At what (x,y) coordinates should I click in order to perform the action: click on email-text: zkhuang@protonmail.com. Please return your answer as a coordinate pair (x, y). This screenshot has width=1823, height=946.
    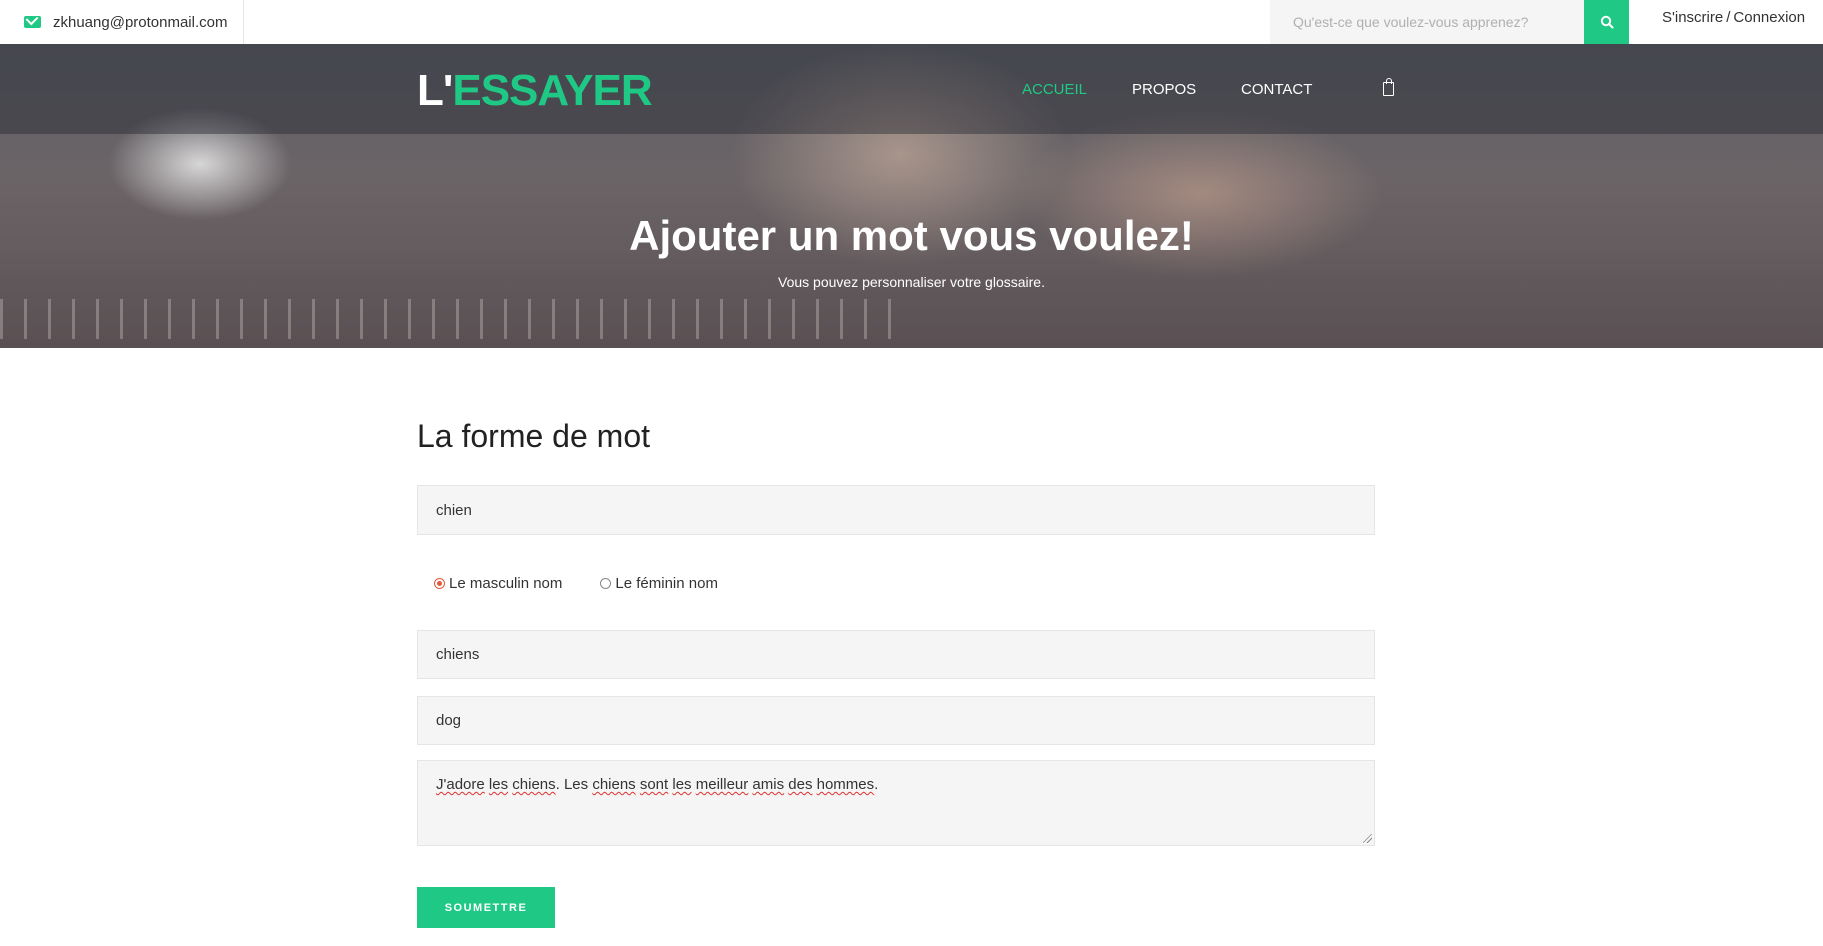
    Looking at the image, I should click on (140, 22).